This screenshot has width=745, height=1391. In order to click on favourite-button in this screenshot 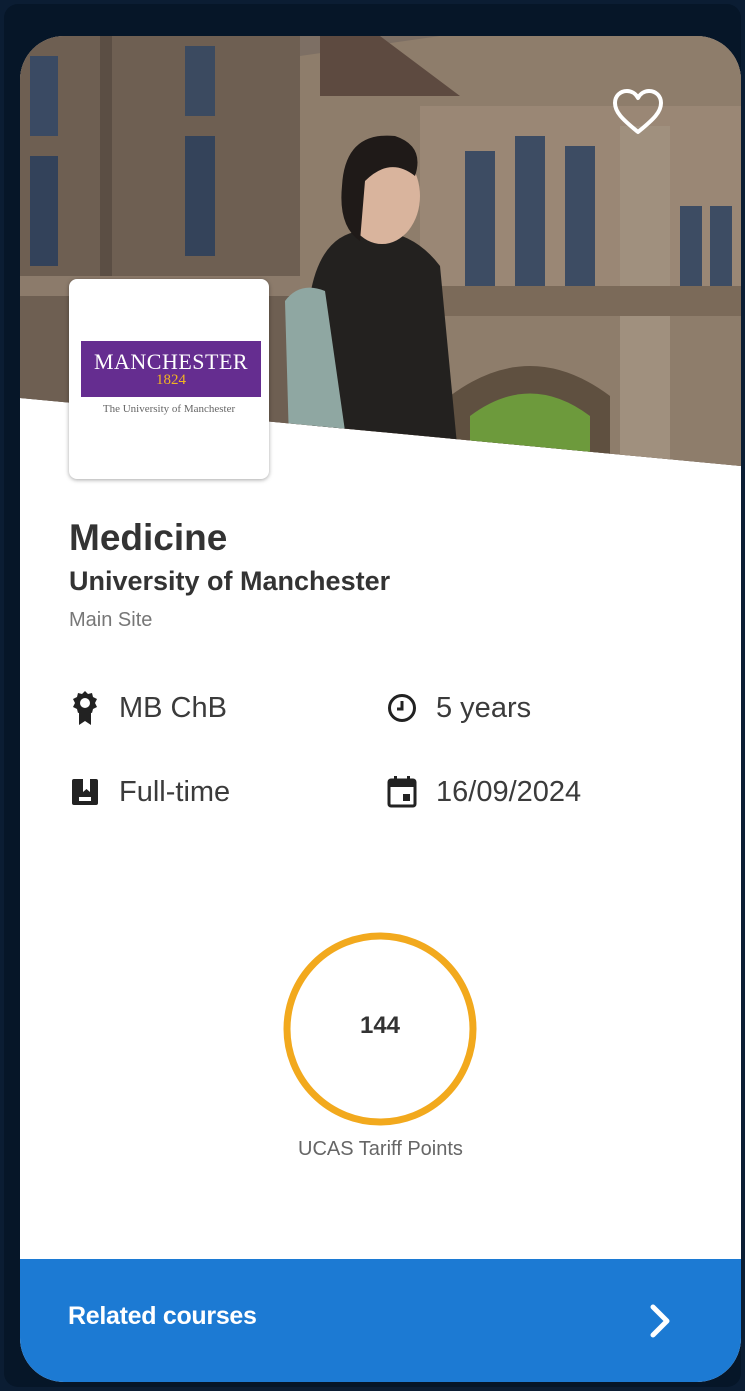, I will do `click(638, 112)`.